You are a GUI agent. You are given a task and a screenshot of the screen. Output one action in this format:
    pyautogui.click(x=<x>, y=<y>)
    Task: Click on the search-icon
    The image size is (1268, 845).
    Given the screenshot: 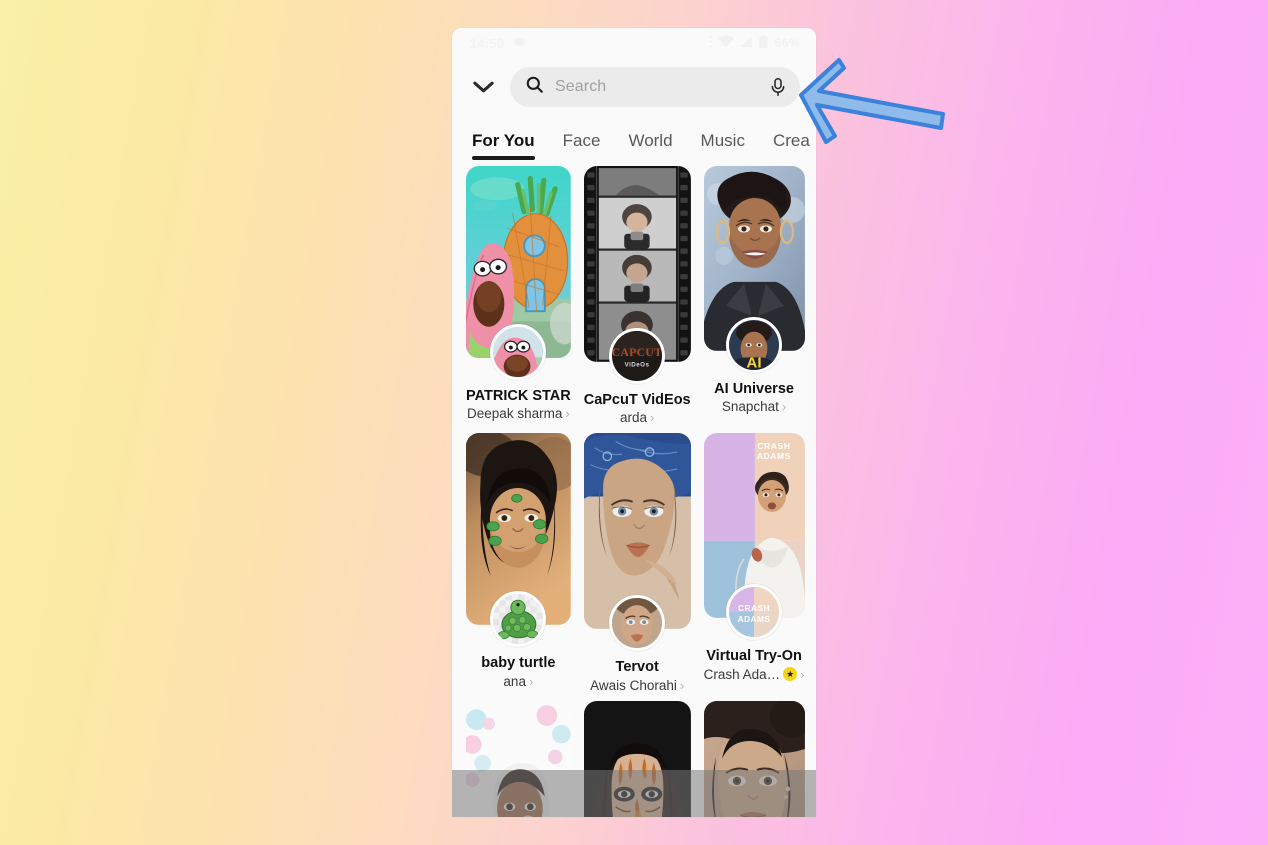 What is the action you would take?
    pyautogui.click(x=534, y=87)
    